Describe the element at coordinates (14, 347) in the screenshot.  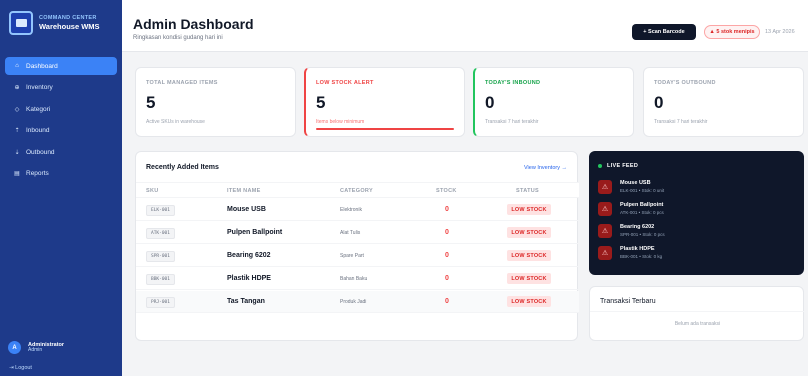
I see `avatar: A` at that location.